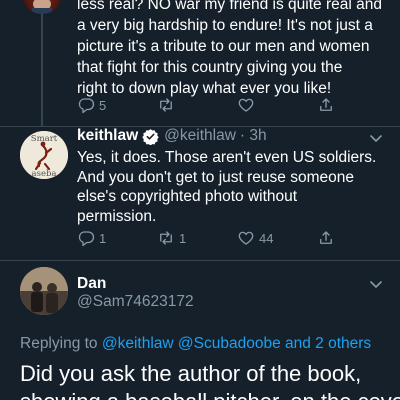  What do you see at coordinates (103, 105) in the screenshot?
I see `reply-count: 5` at bounding box center [103, 105].